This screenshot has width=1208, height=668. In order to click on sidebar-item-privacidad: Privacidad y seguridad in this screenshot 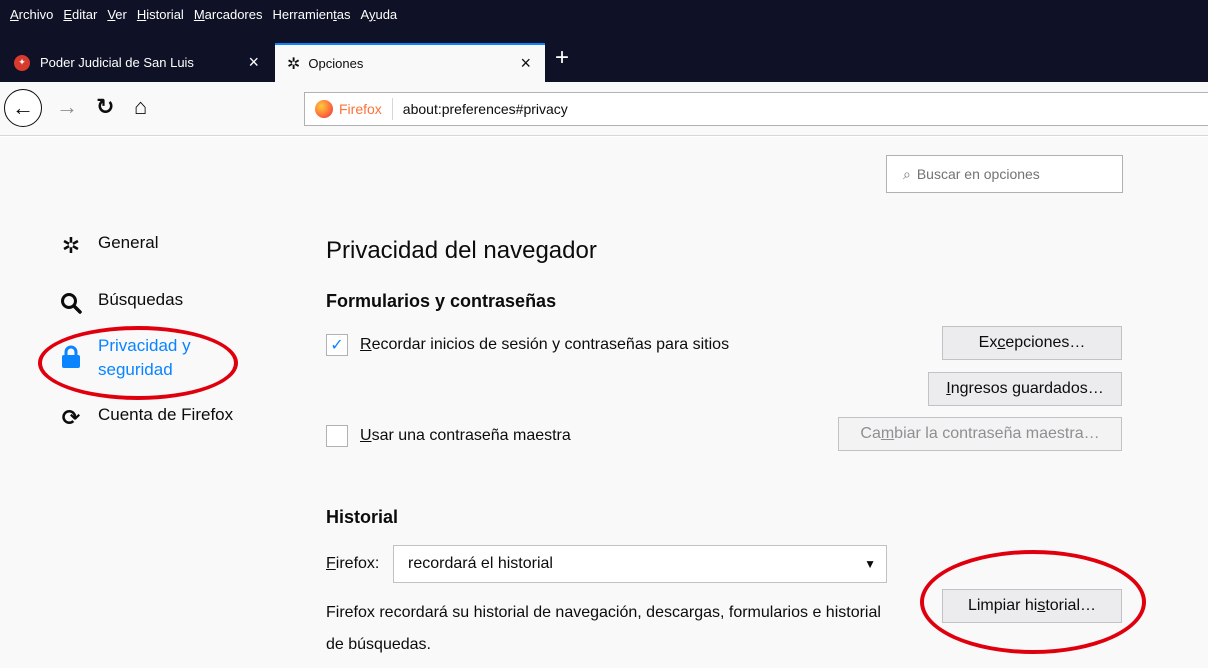, I will do `click(124, 358)`.